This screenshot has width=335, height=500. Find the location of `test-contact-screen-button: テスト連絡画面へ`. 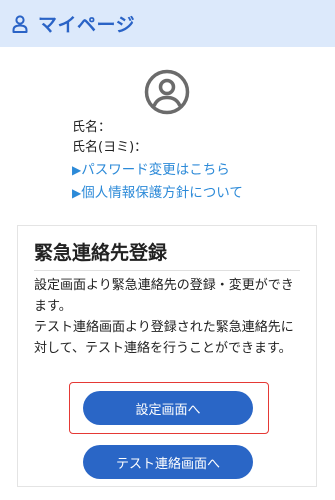

test-contact-screen-button: テスト連絡画面へ is located at coordinates (168, 462).